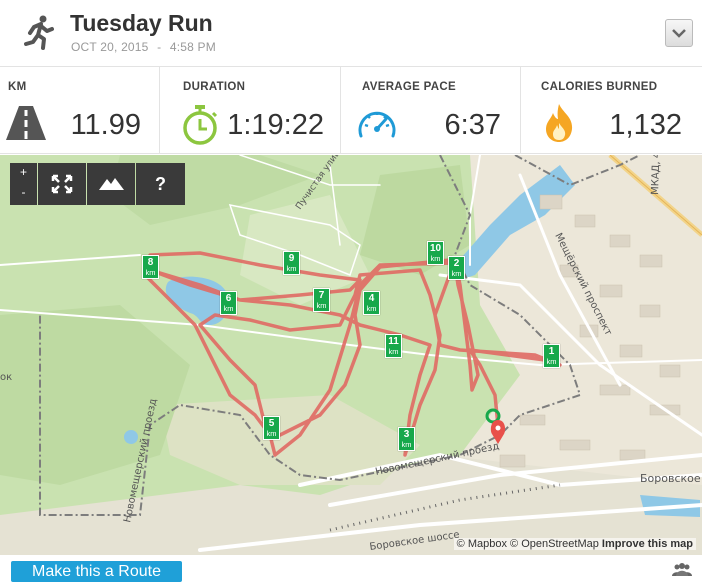 The image size is (702, 585). I want to click on make-route-button: Make this a Route, so click(96, 571).